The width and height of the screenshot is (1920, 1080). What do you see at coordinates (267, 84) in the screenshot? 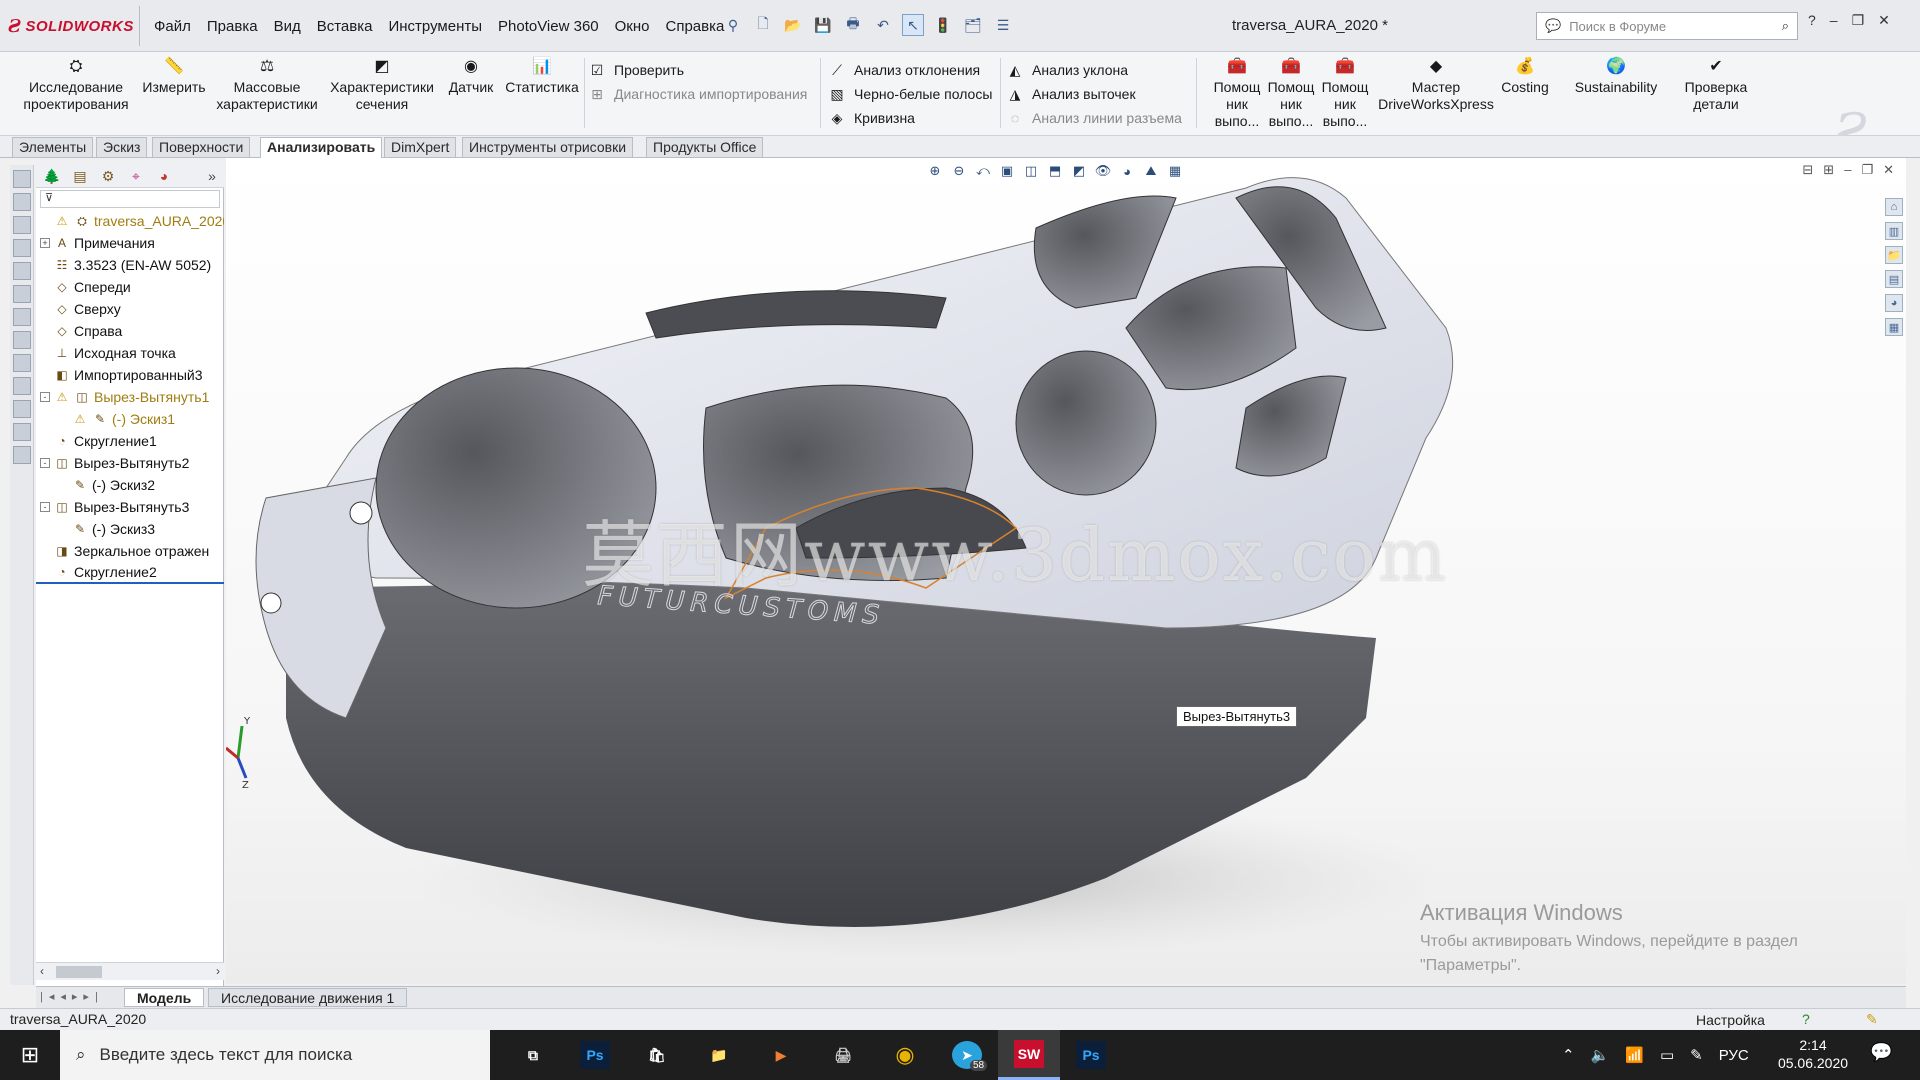
I see `ribbon-button-2: ⚖ Массовые характеристики` at bounding box center [267, 84].